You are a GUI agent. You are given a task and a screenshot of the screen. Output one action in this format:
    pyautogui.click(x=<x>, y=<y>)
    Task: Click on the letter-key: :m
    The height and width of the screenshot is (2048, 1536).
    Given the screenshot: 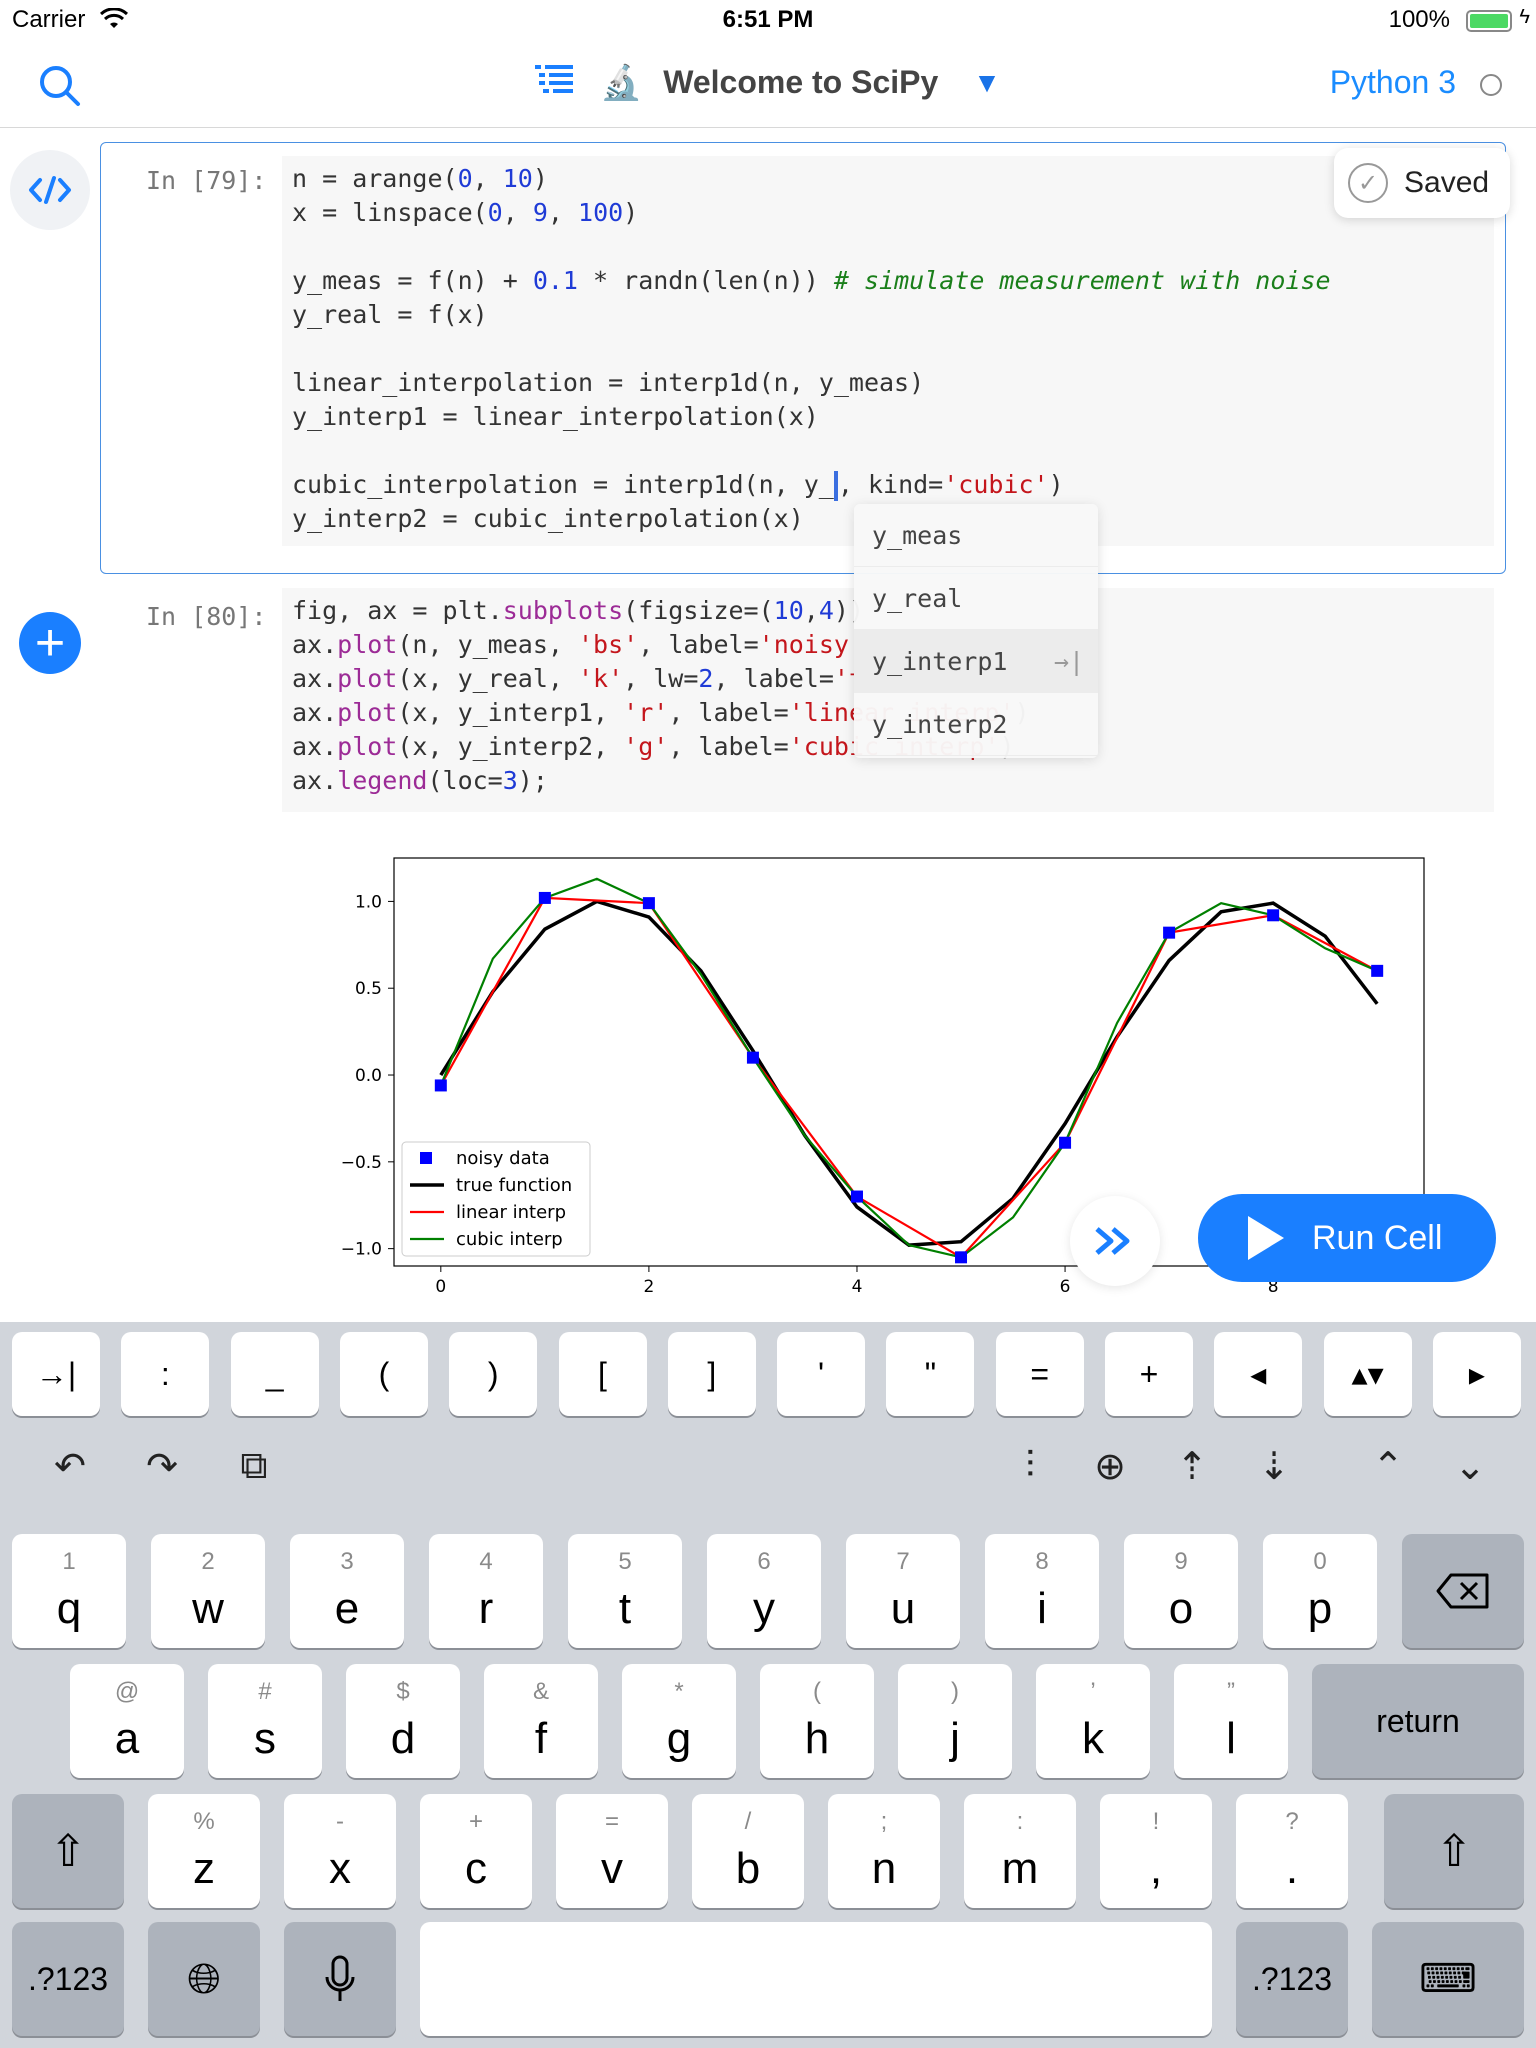 What is the action you would take?
    pyautogui.click(x=1020, y=1851)
    